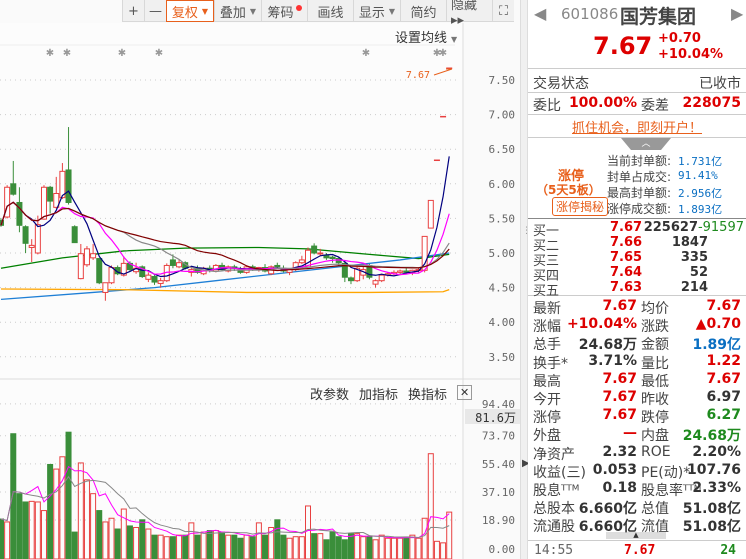  What do you see at coordinates (540, 13) in the screenshot?
I see `prev-stock-icon: ◀` at bounding box center [540, 13].